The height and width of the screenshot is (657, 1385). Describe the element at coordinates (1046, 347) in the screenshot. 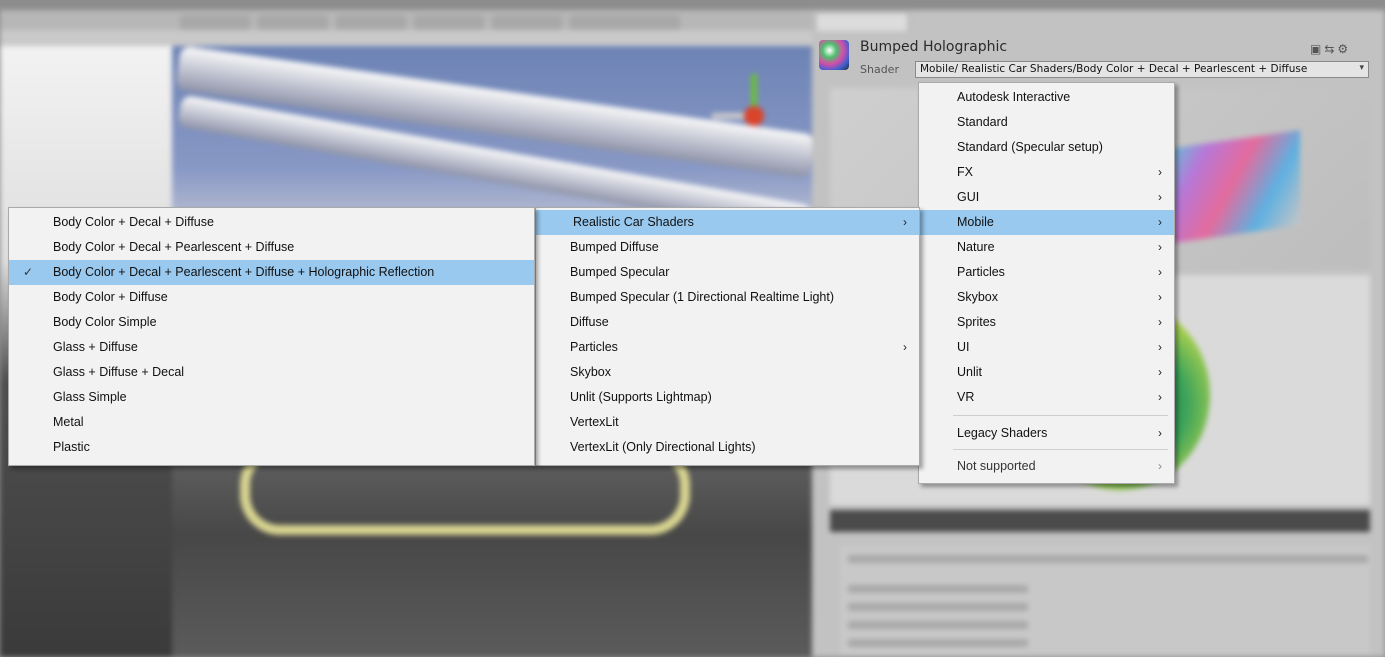

I see `menu-item-ui: UI ›` at that location.